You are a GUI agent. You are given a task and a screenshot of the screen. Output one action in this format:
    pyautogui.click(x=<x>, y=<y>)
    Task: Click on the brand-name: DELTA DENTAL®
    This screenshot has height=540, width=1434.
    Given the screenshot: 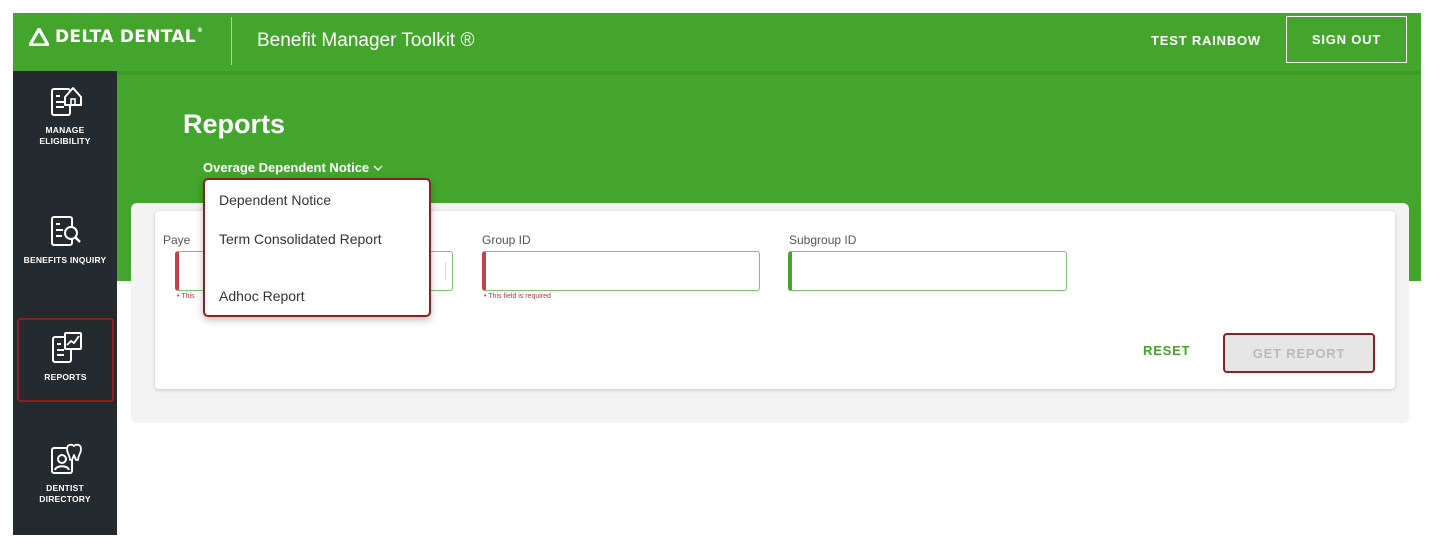 What is the action you would take?
    pyautogui.click(x=129, y=37)
    